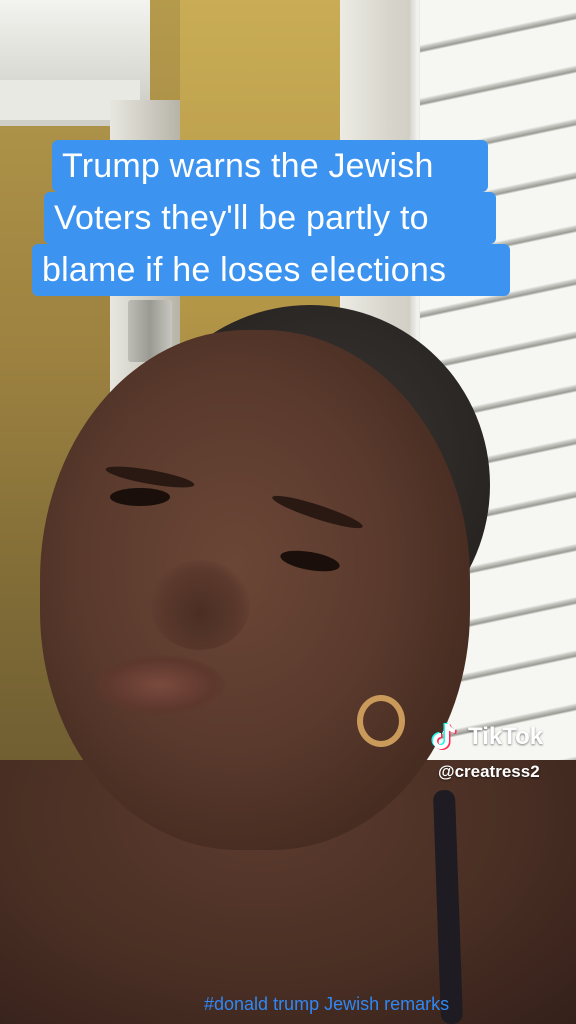  What do you see at coordinates (200, 605) in the screenshot?
I see `nose` at bounding box center [200, 605].